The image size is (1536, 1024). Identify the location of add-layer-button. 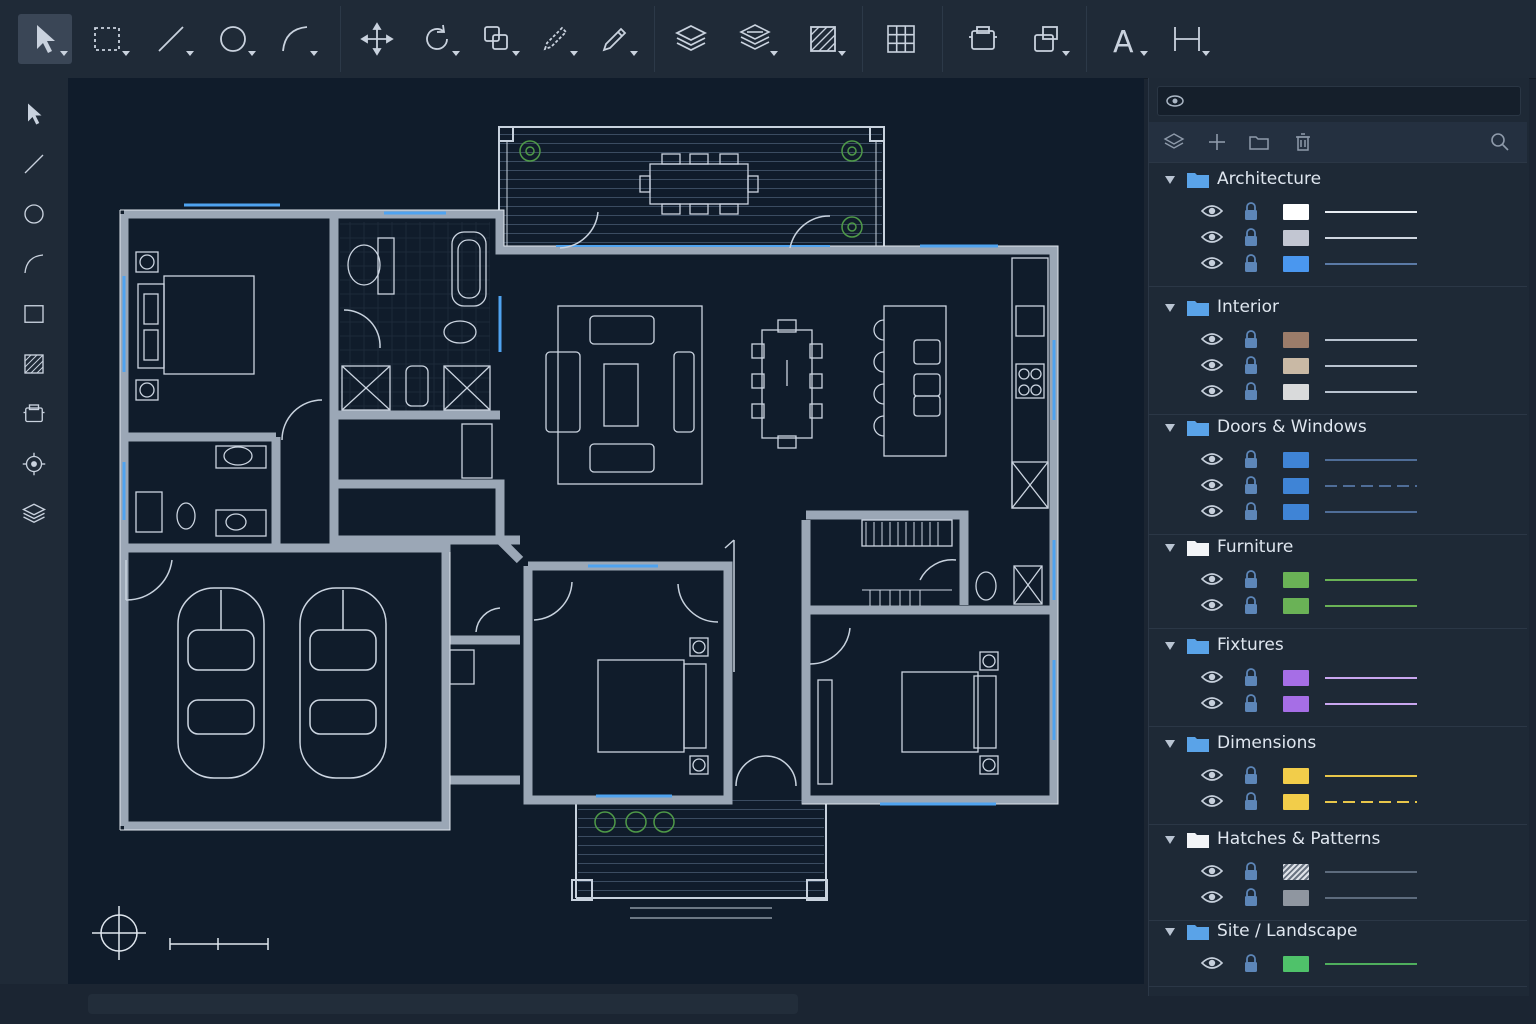
(1217, 142).